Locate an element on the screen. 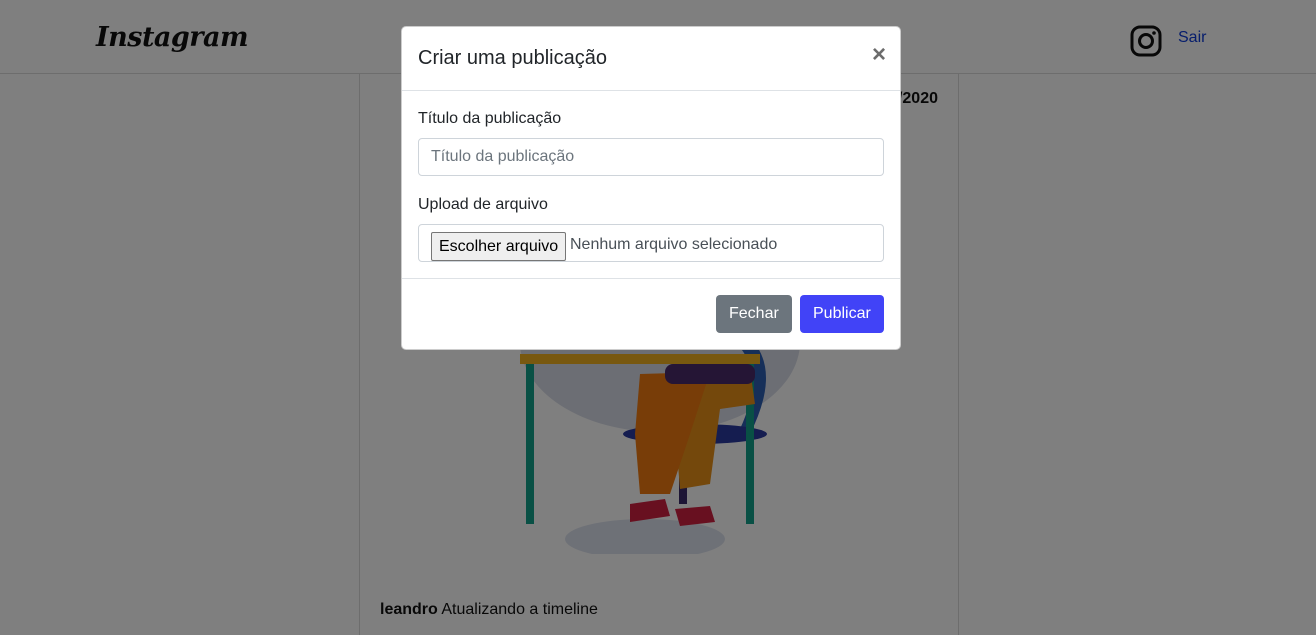 The width and height of the screenshot is (1316, 635). choose-file-button: Escolher arquivo is located at coordinates (499, 246).